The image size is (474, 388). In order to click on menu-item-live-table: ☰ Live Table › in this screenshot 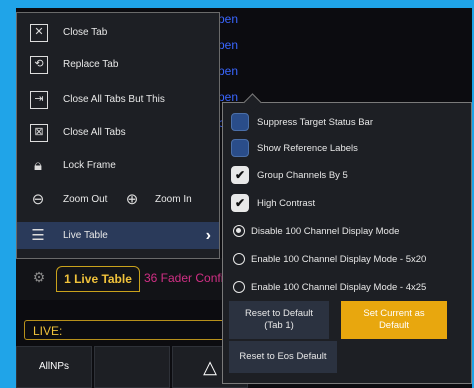, I will do `click(118, 235)`.